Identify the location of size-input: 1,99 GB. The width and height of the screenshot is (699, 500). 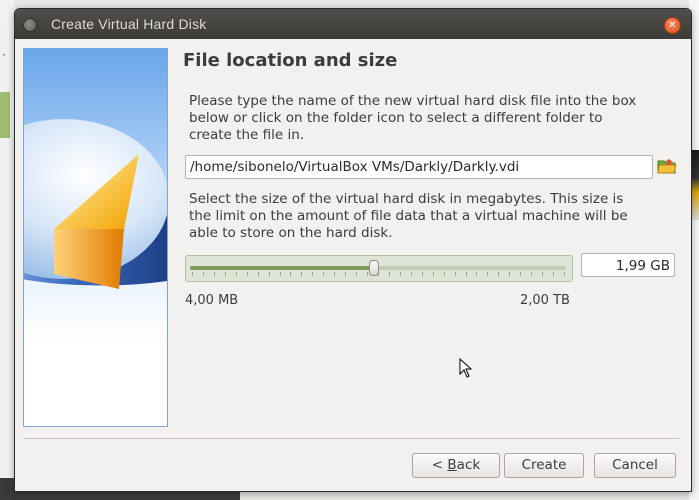
(628, 265).